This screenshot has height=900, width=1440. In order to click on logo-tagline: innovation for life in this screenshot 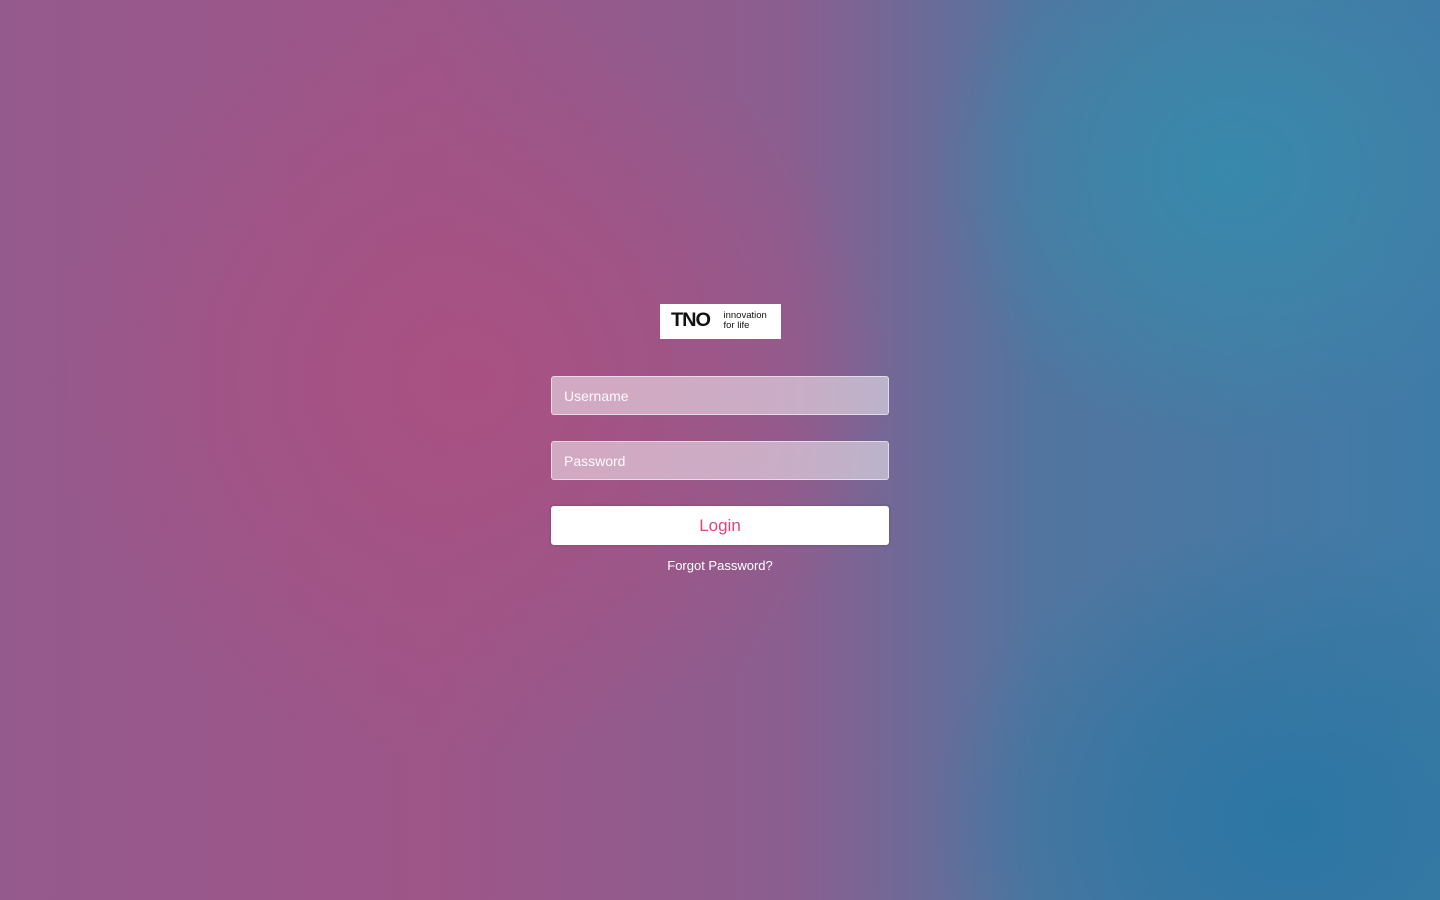, I will do `click(751, 321)`.